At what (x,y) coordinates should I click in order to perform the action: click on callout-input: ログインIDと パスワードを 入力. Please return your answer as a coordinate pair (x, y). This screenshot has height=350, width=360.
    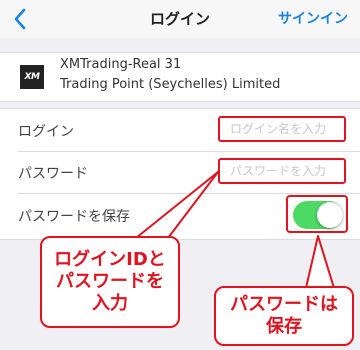
    Looking at the image, I should click on (110, 282).